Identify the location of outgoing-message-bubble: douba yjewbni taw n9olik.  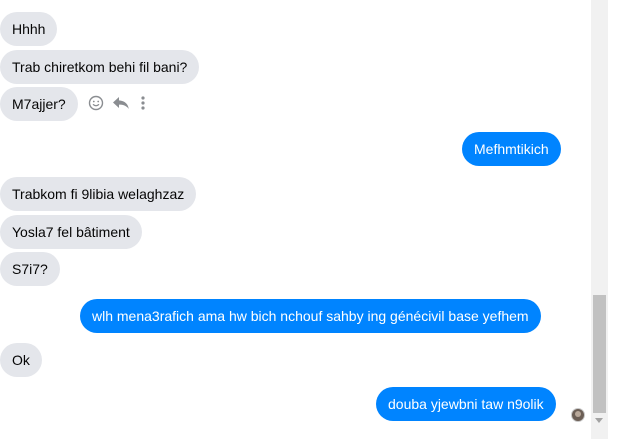
(466, 404).